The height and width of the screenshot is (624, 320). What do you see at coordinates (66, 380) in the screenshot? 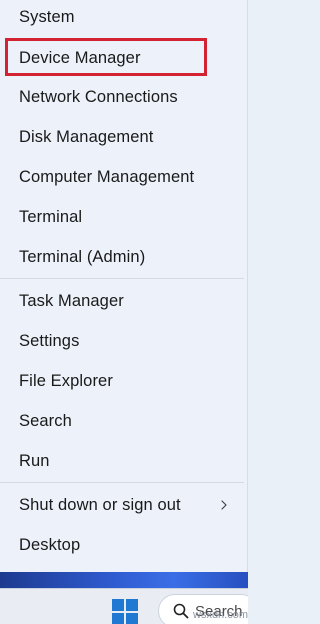
I see `menu-item-label: File Explorer` at bounding box center [66, 380].